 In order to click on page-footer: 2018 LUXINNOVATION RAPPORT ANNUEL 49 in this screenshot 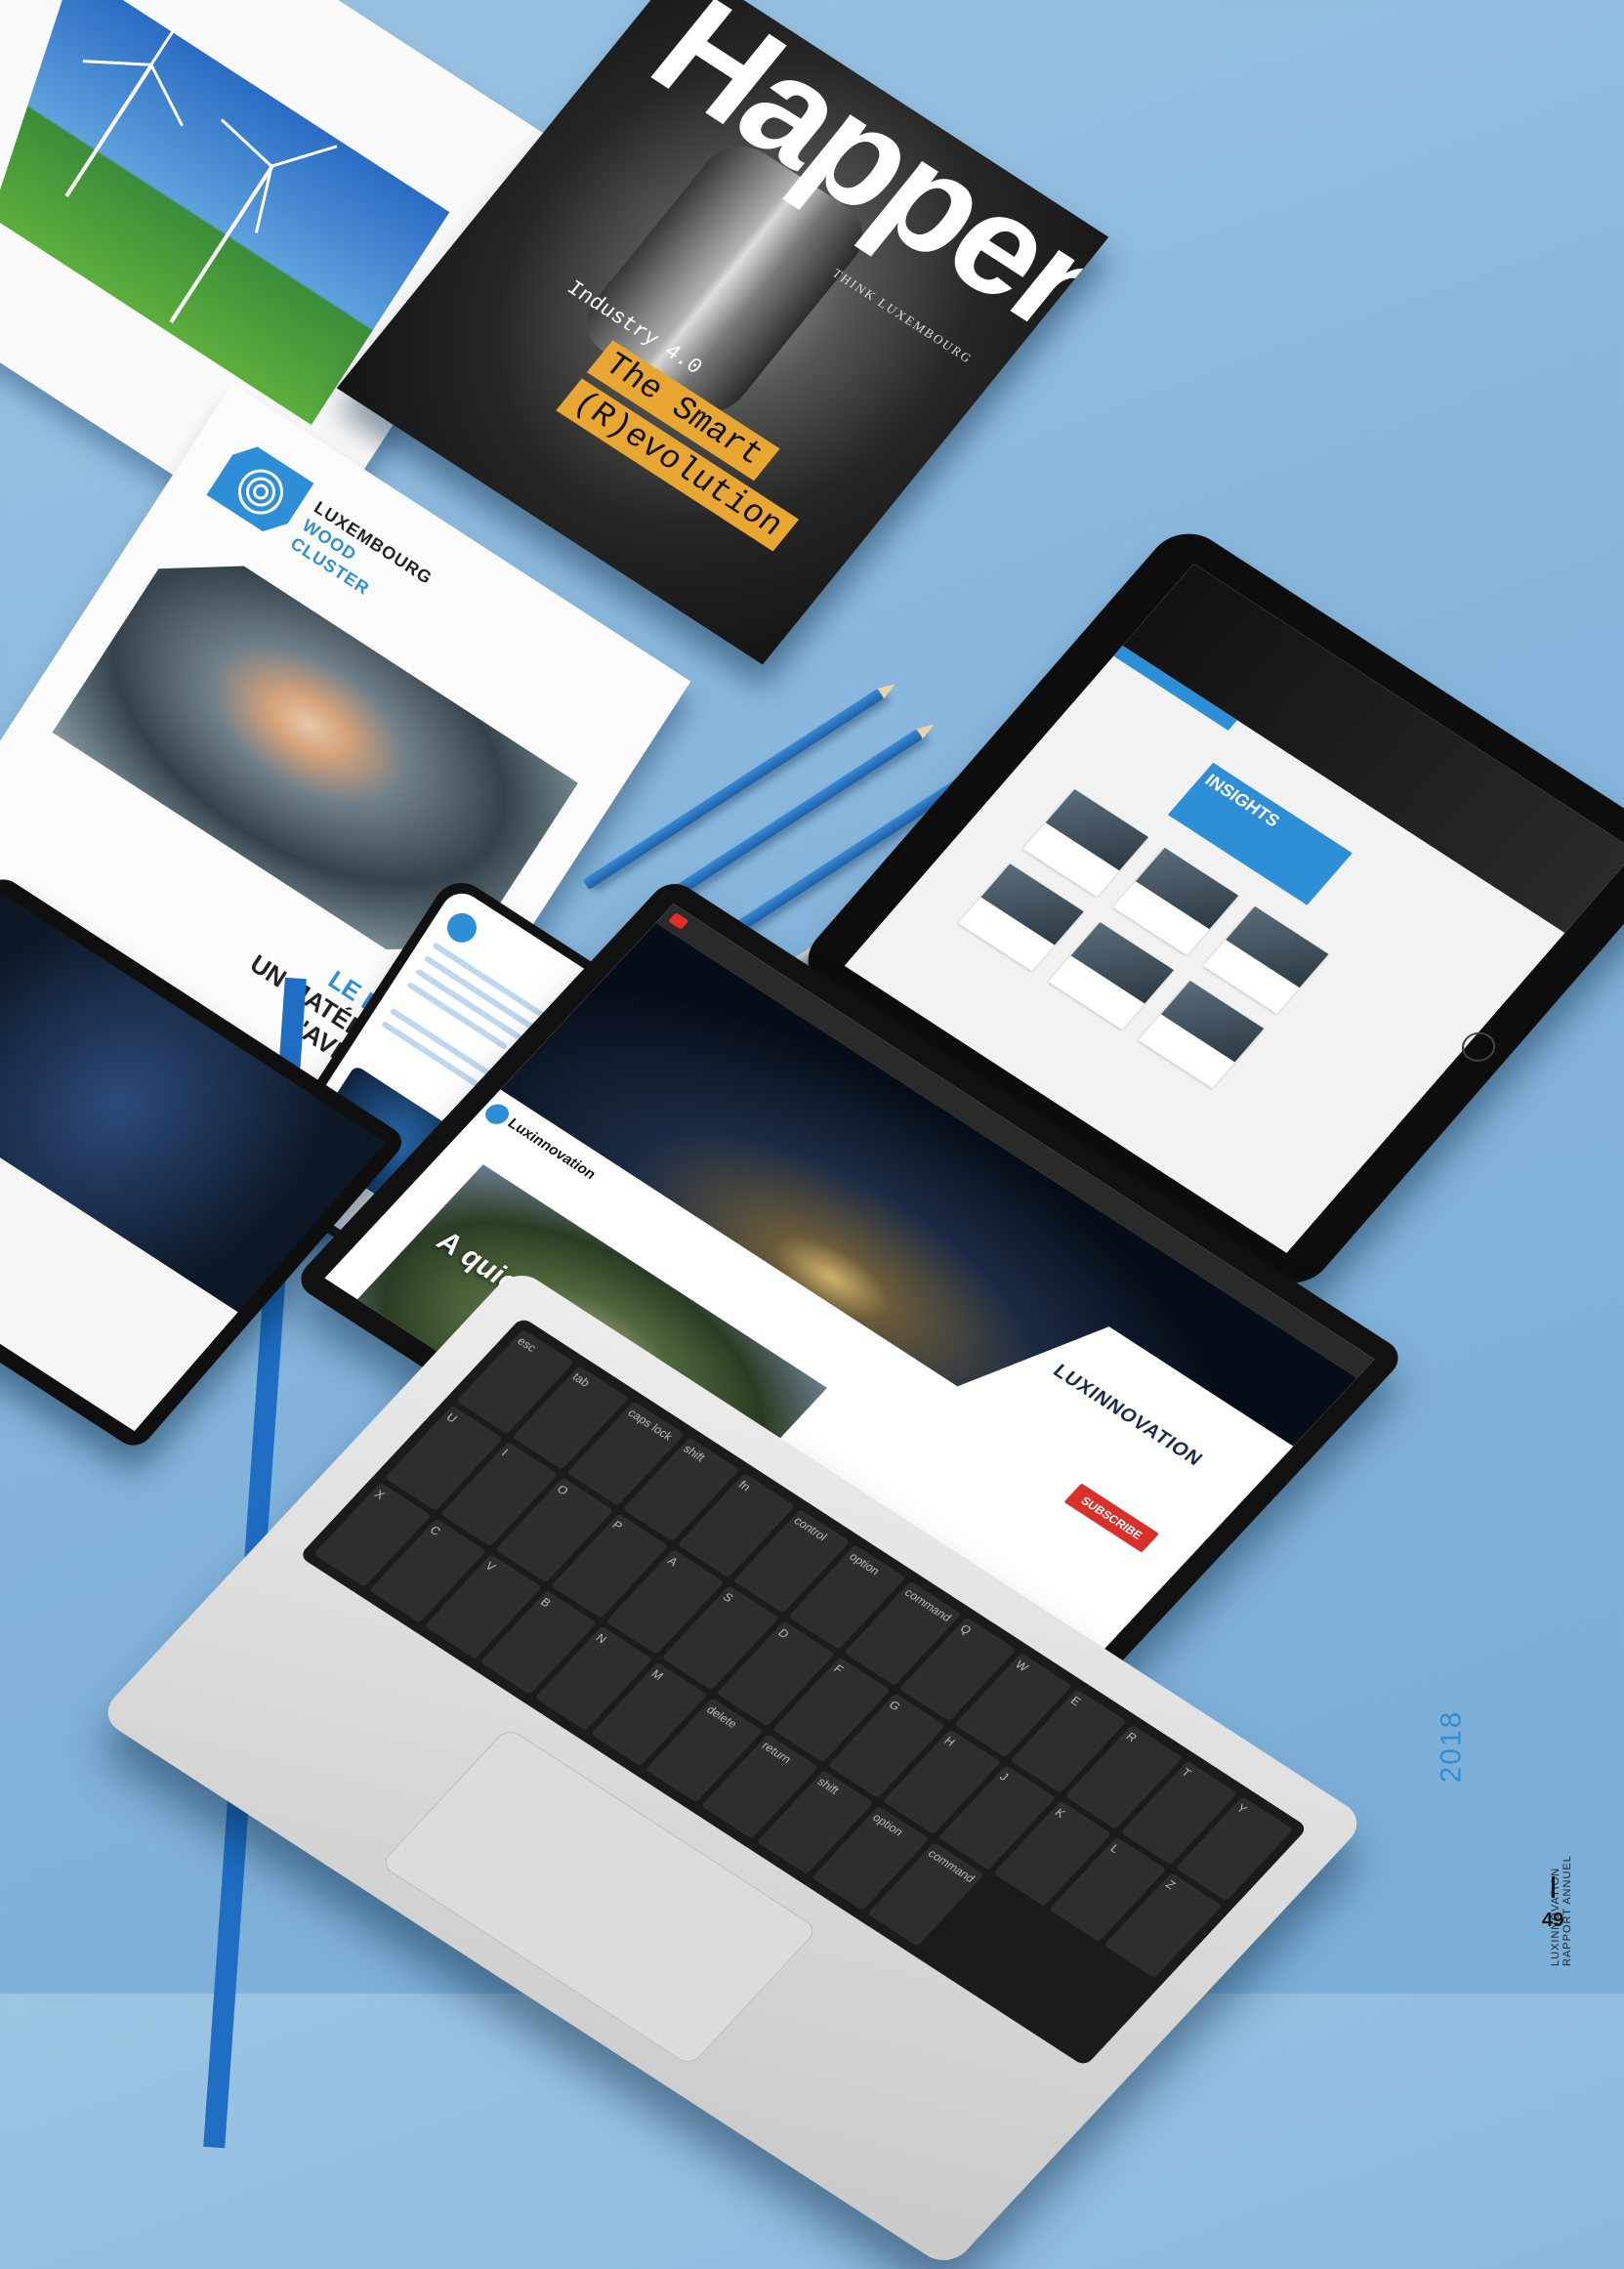, I will do `click(1508, 1794)`.